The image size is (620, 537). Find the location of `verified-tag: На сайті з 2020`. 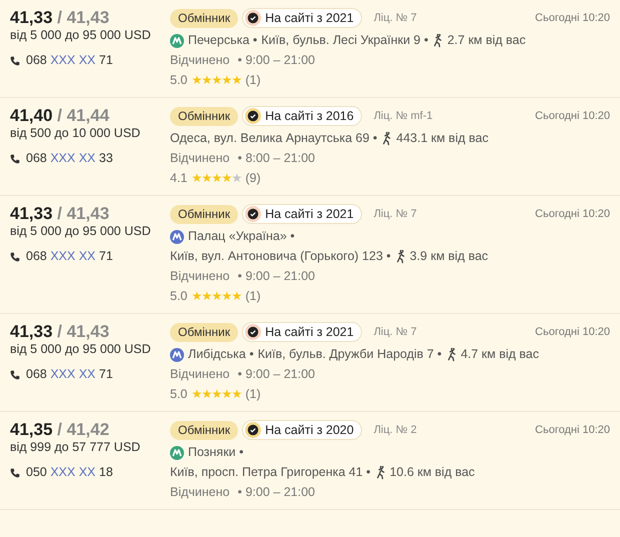

verified-tag: На сайті з 2020 is located at coordinates (302, 430).